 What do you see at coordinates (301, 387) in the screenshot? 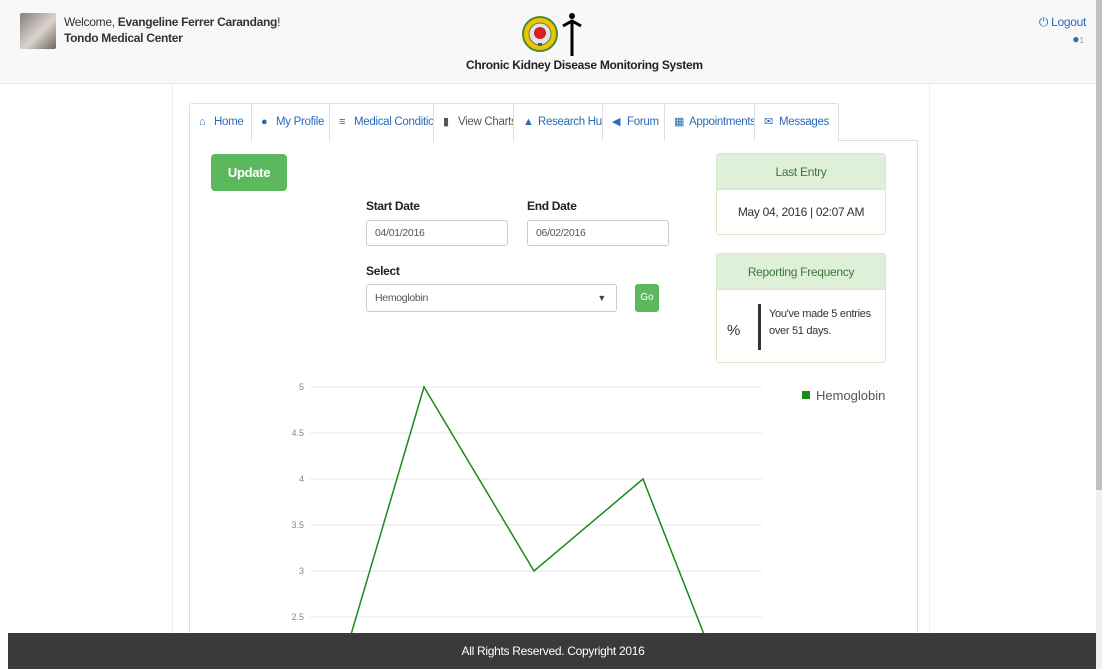
I see `y-tick-label: 5` at bounding box center [301, 387].